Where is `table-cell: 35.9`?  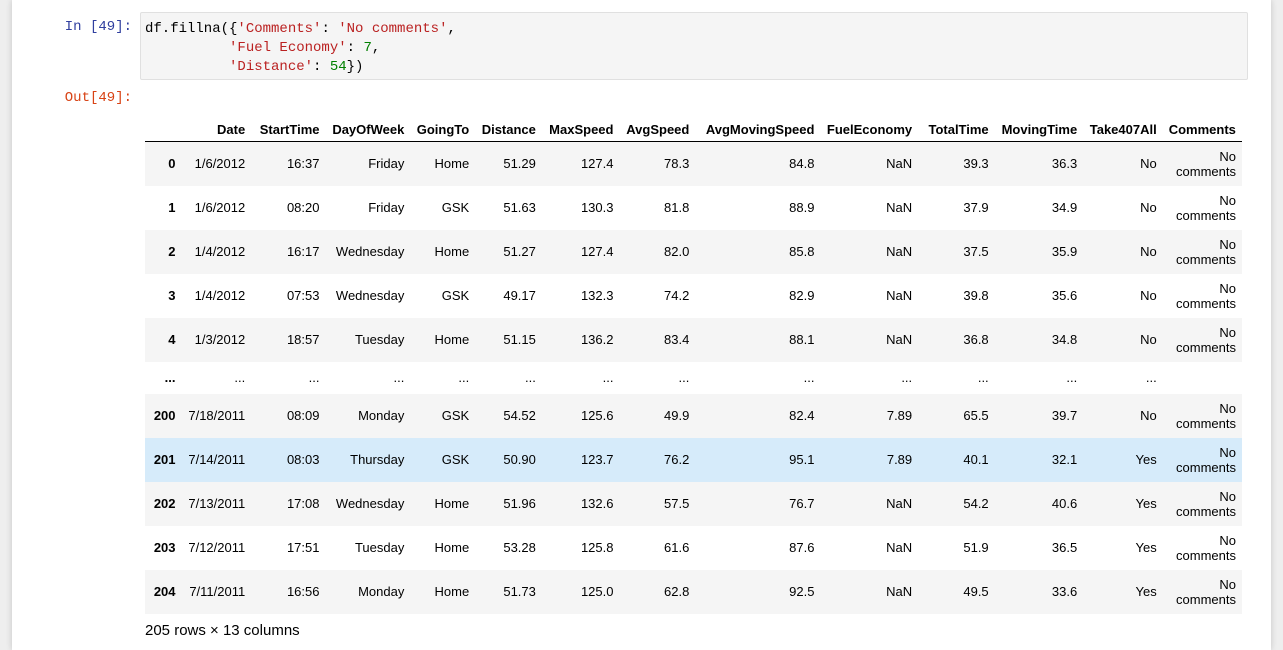
table-cell: 35.9 is located at coordinates (1064, 251).